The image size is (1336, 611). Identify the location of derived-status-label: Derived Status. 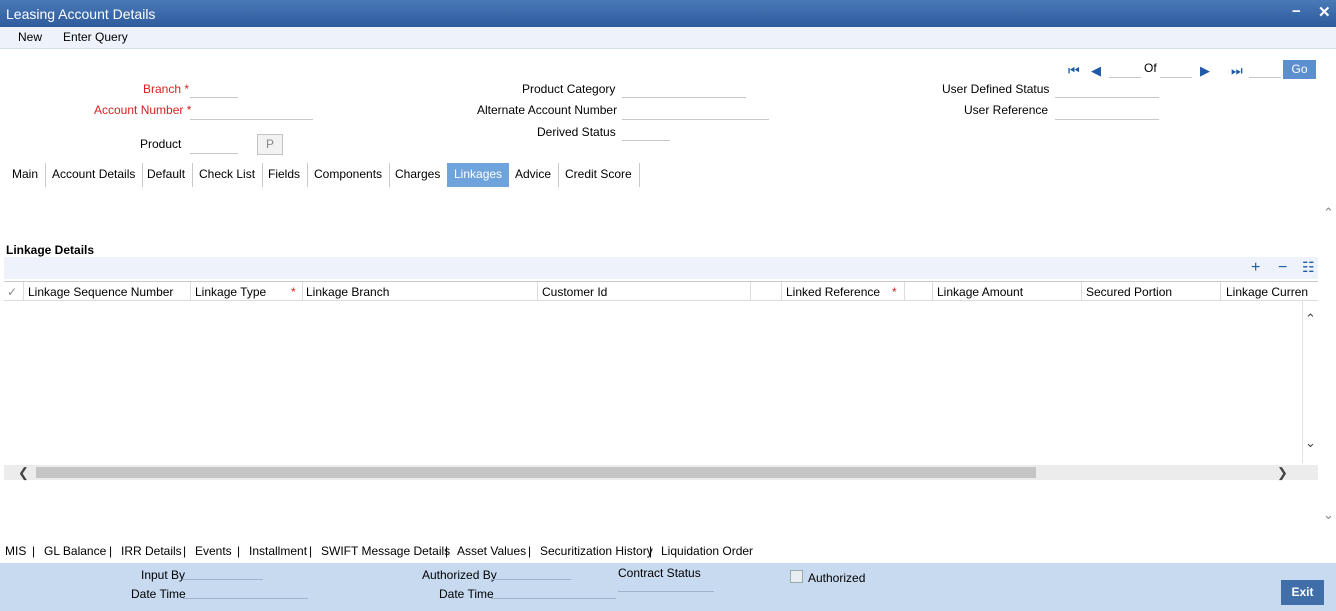
(576, 132).